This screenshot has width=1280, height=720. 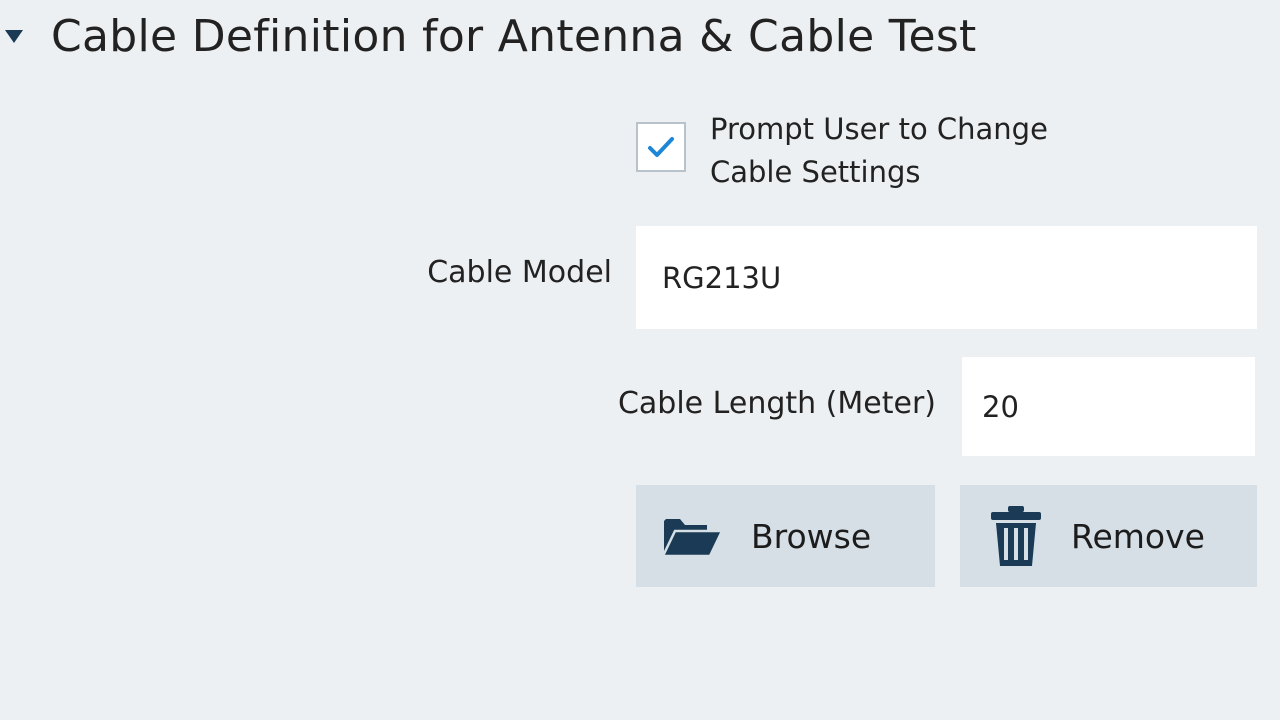 What do you see at coordinates (519, 272) in the screenshot?
I see `cable-model-label: Cable Model` at bounding box center [519, 272].